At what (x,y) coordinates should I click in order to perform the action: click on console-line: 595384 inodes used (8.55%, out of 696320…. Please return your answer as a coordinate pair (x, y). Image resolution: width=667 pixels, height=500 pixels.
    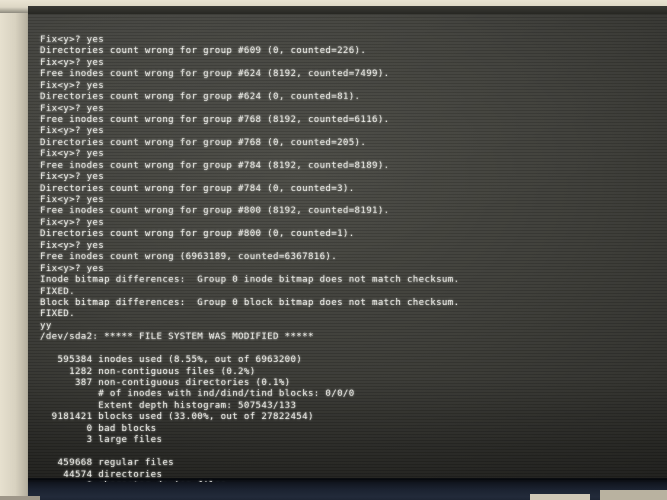
    Looking at the image, I should click on (171, 360).